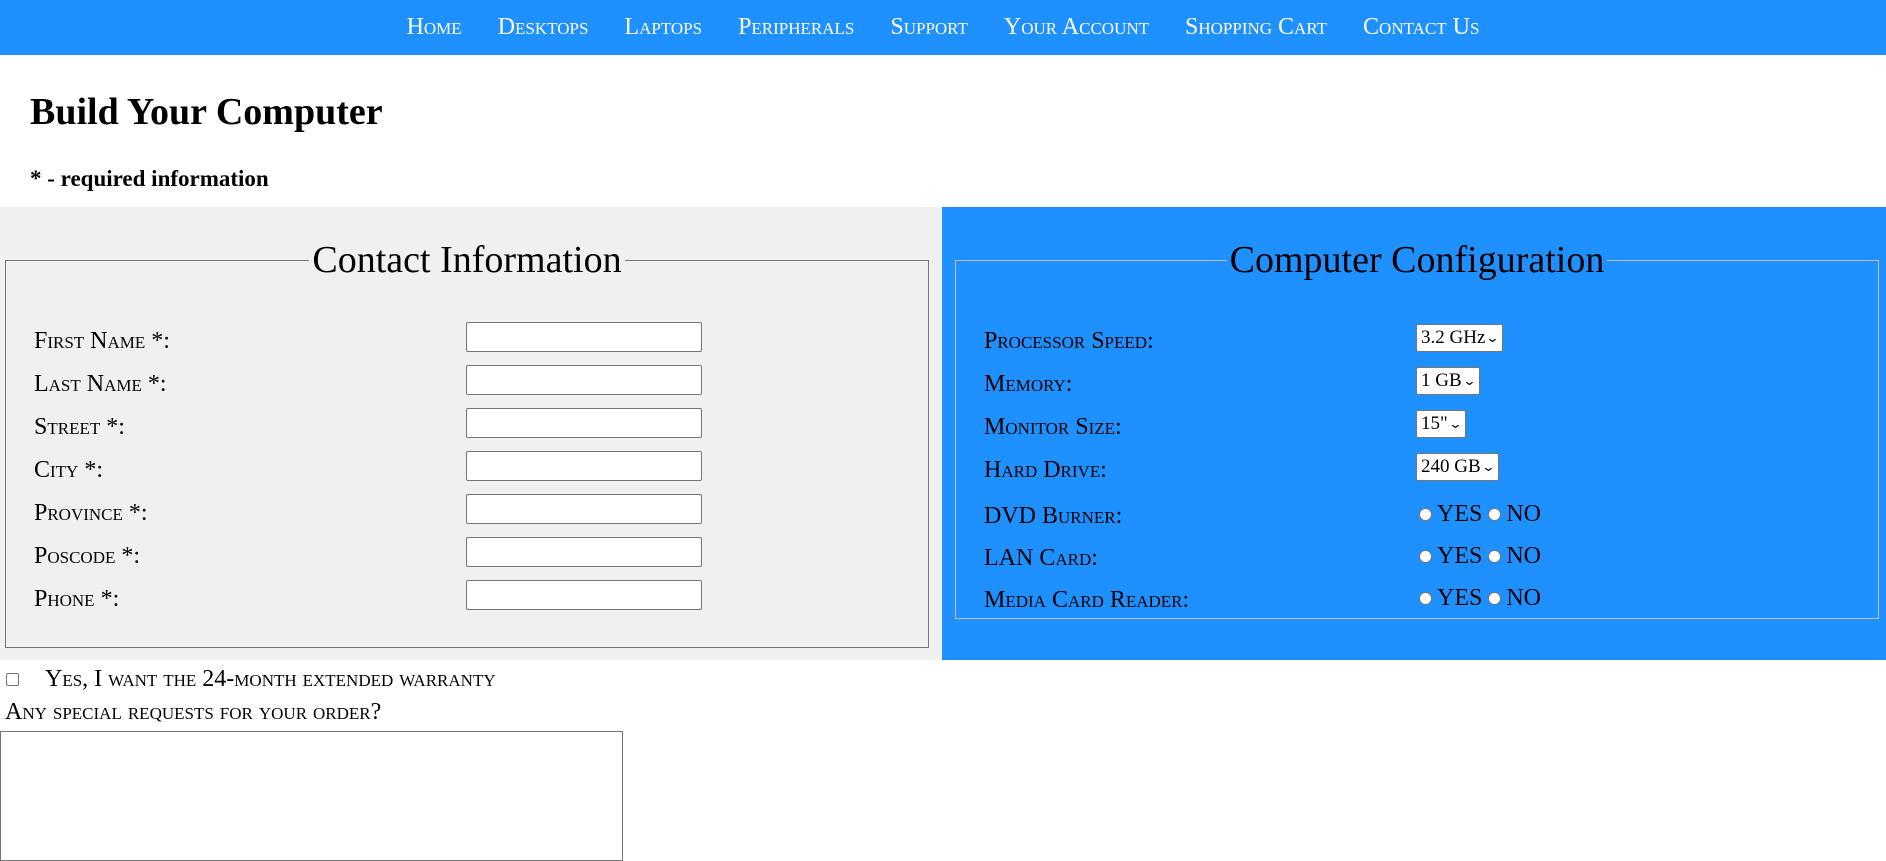 The height and width of the screenshot is (861, 1886). Describe the element at coordinates (1441, 380) in the screenshot. I see `memory-value: 1 GB` at that location.